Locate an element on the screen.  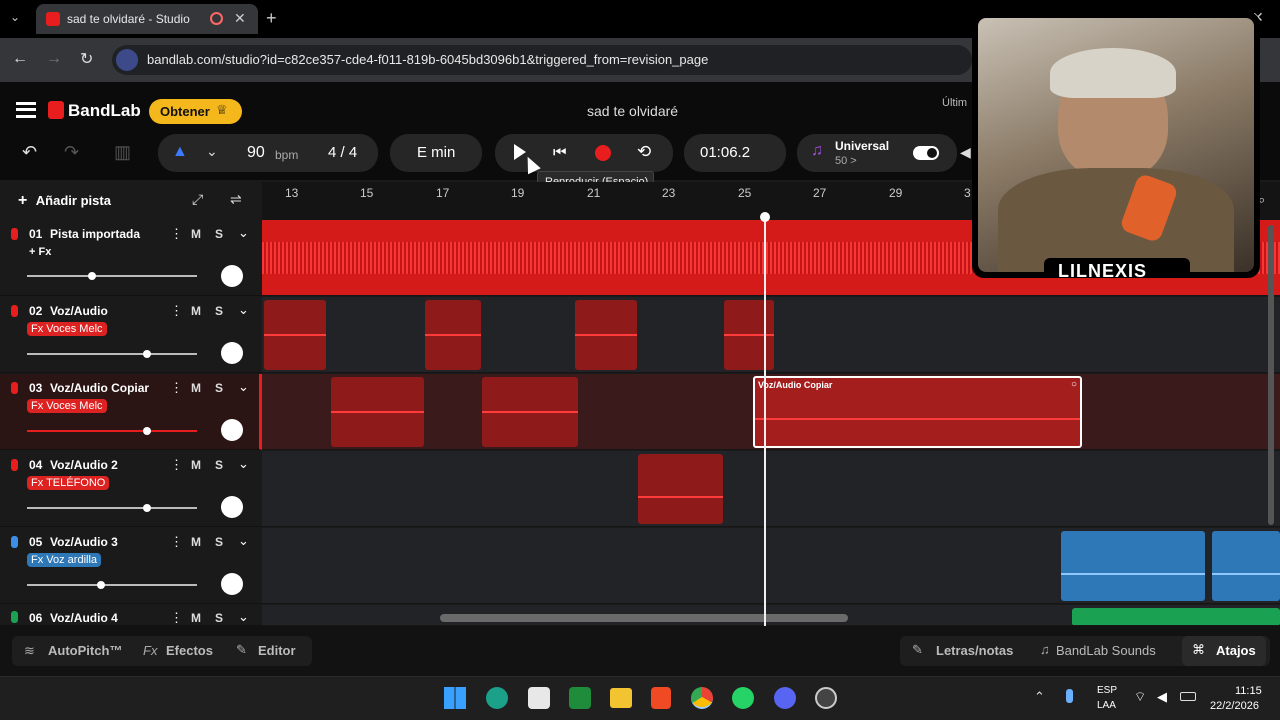
speaker-icon: ◀ is located at coordinates (1162, 697).